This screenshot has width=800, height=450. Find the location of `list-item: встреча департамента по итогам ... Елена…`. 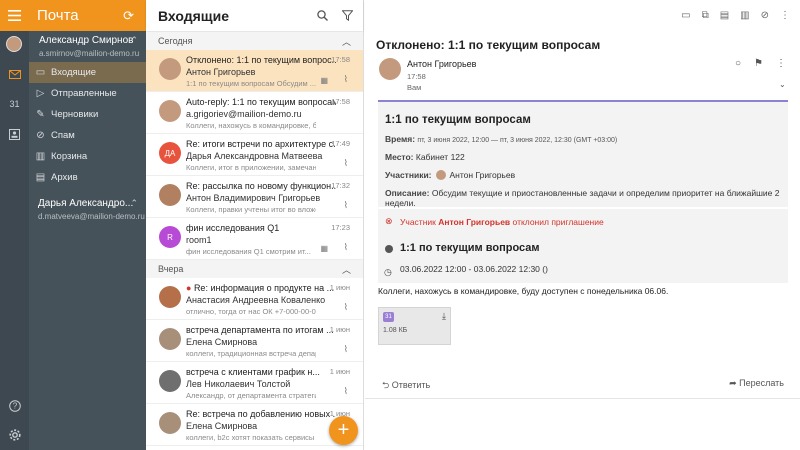

list-item: встреча департамента по итогам ... Елена… is located at coordinates (254, 341).